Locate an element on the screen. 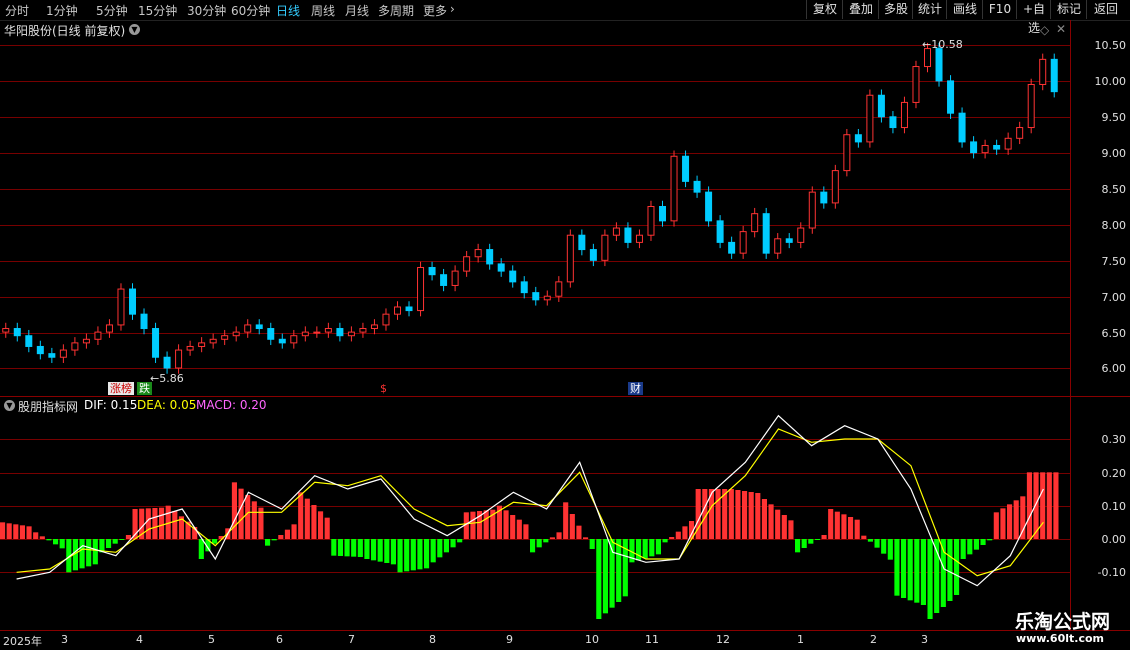 This screenshot has width=1130, height=650. period-tab-15min: 15分钟 is located at coordinates (157, 10).